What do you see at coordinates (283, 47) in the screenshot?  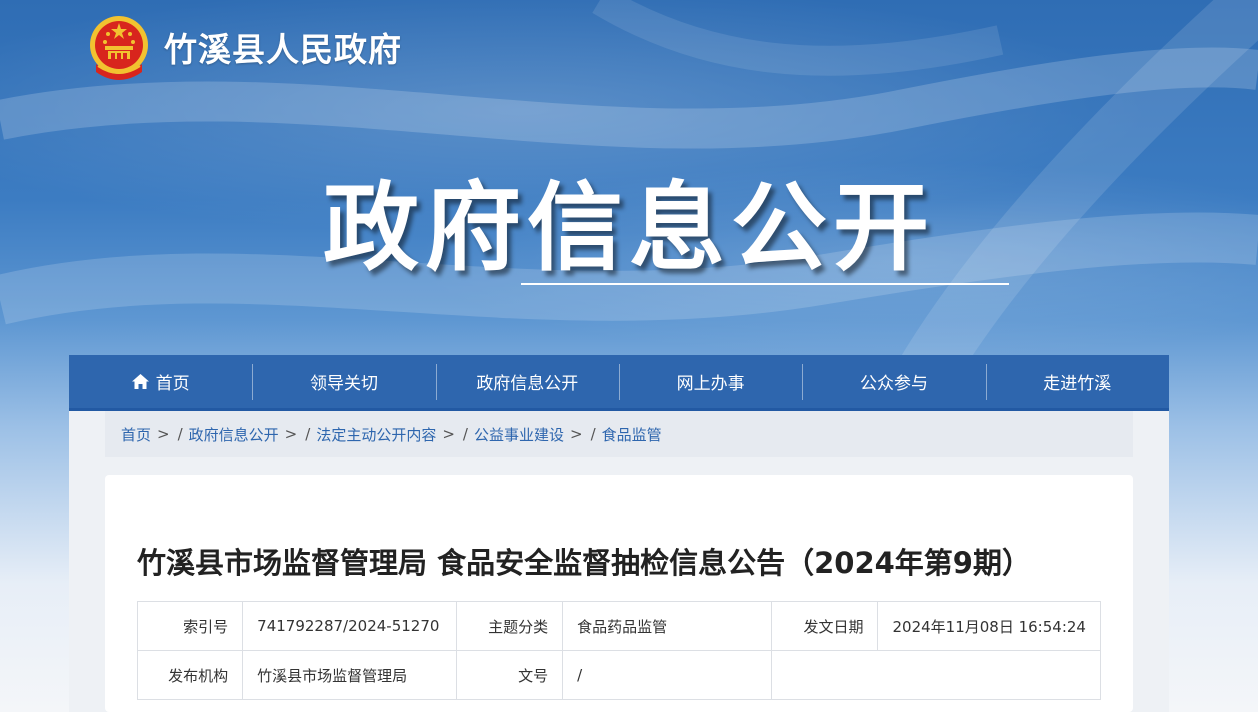 I see `site-name: 竹溪县人民政府` at bounding box center [283, 47].